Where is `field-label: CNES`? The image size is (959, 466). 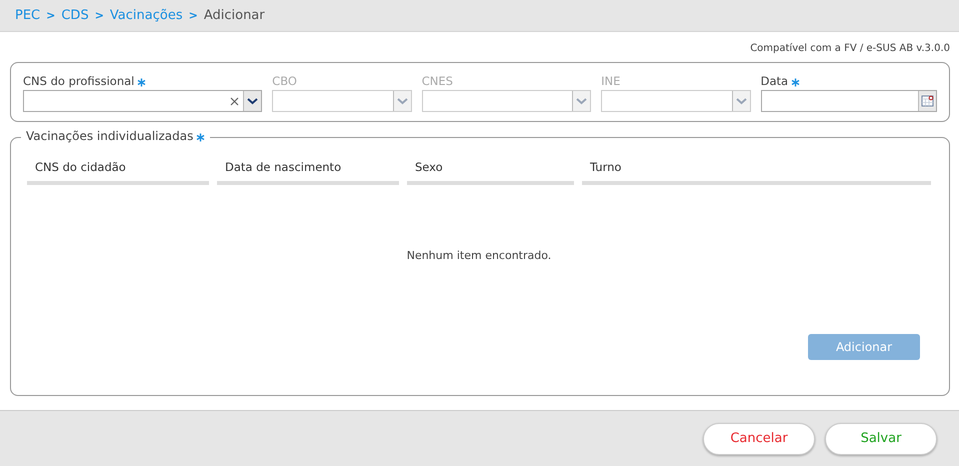 field-label: CNES is located at coordinates (437, 81).